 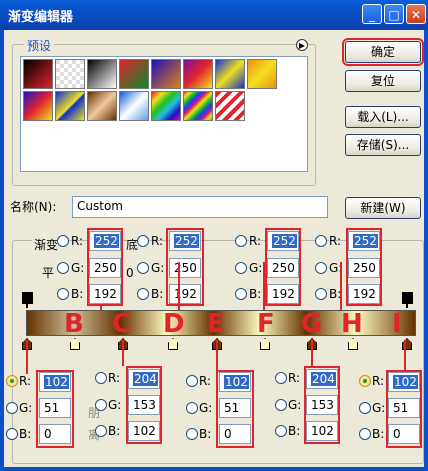 I want to click on minimize-button: _, so click(x=372, y=14).